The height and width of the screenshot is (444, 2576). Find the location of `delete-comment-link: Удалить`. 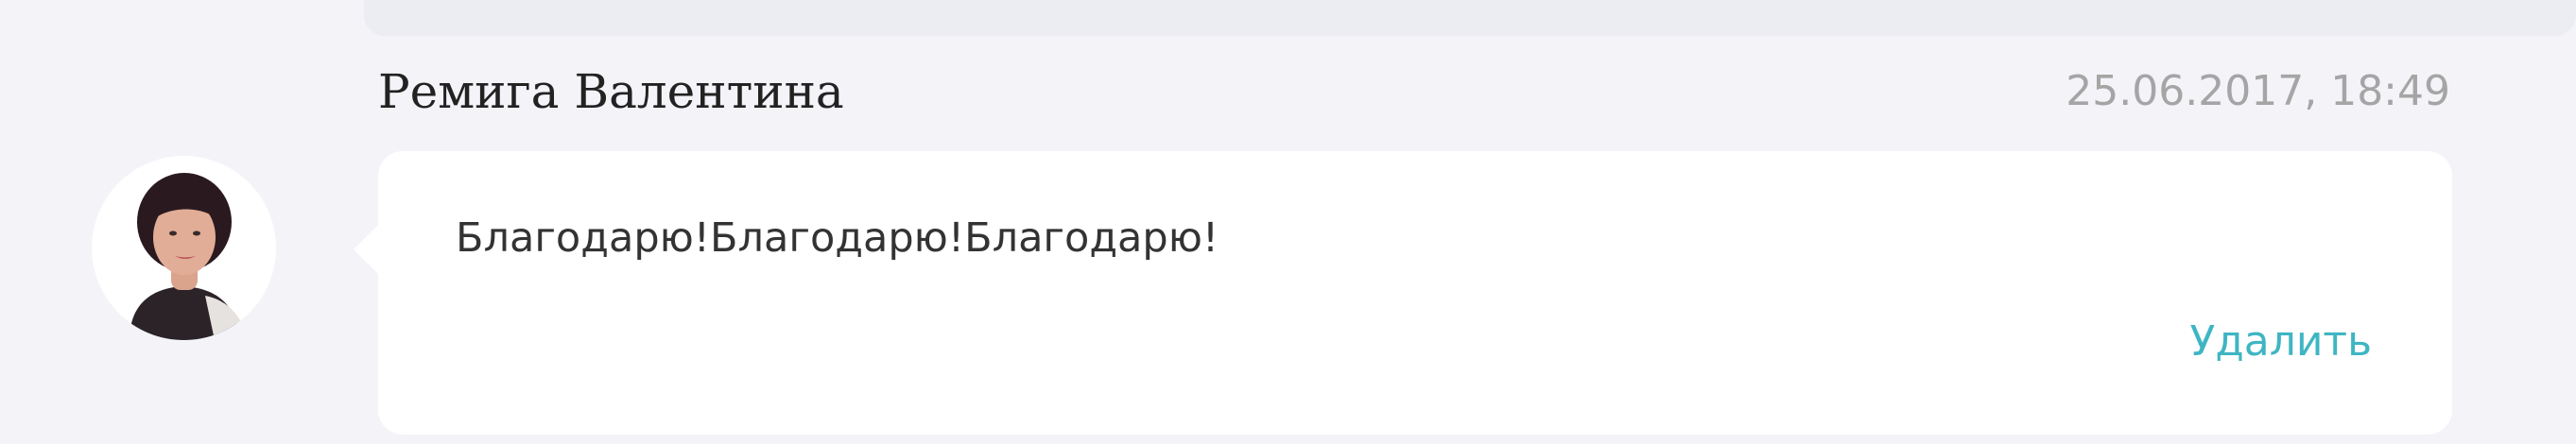

delete-comment-link: Удалить is located at coordinates (2281, 342).